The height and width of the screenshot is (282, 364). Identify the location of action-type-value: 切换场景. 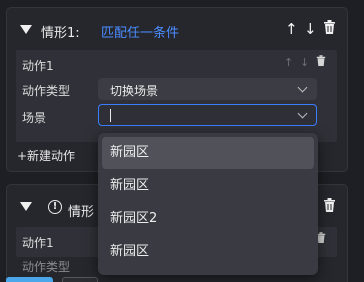
(134, 91).